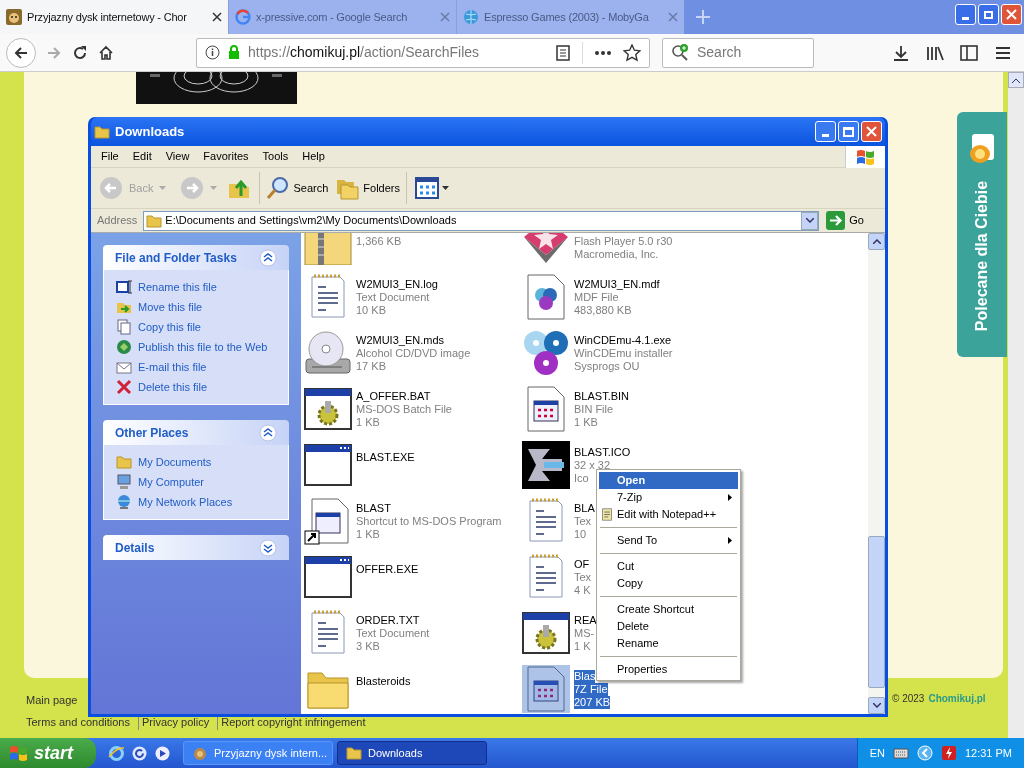 The image size is (1024, 768). I want to click on search-icon, so click(278, 188).